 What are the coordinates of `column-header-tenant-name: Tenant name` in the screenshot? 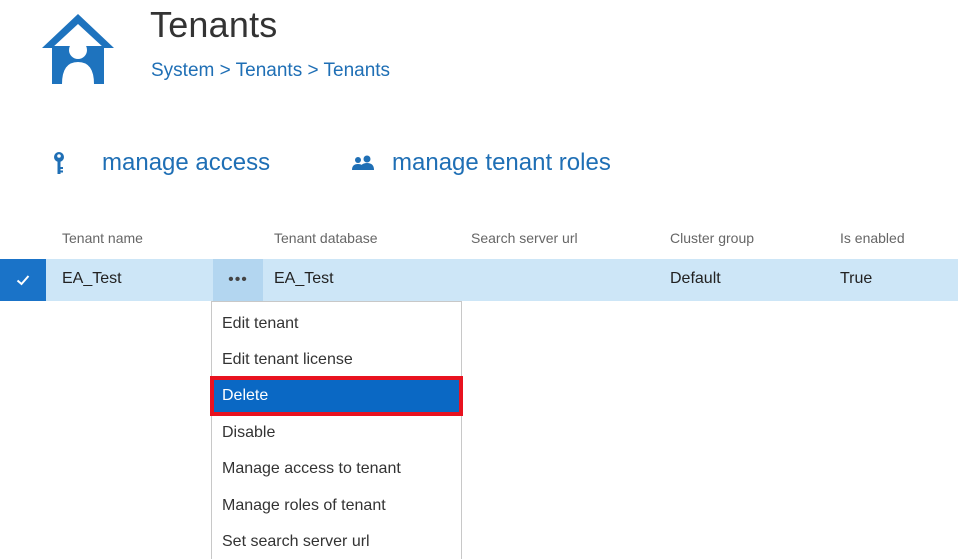 It's located at (102, 238).